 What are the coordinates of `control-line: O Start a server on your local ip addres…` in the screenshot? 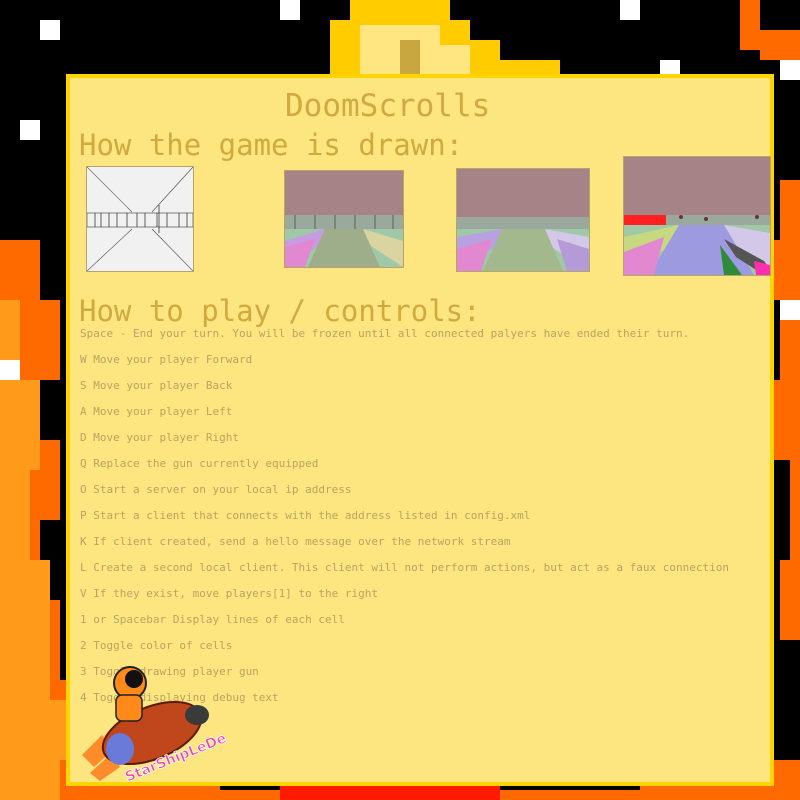 It's located at (216, 489).